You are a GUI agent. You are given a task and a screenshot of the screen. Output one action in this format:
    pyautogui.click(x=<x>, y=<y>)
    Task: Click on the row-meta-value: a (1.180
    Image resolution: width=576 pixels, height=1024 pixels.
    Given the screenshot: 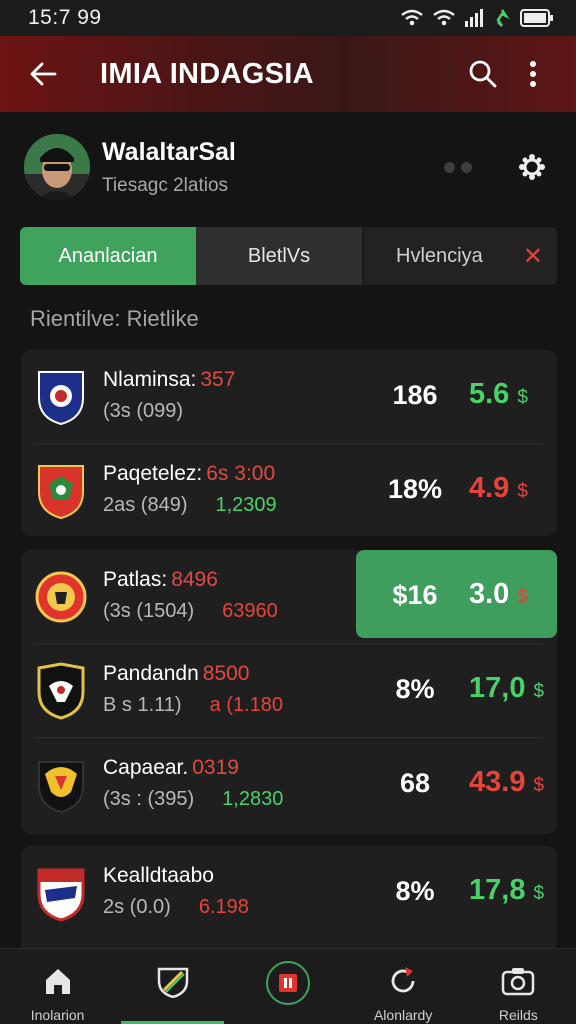 What is the action you would take?
    pyautogui.click(x=246, y=705)
    